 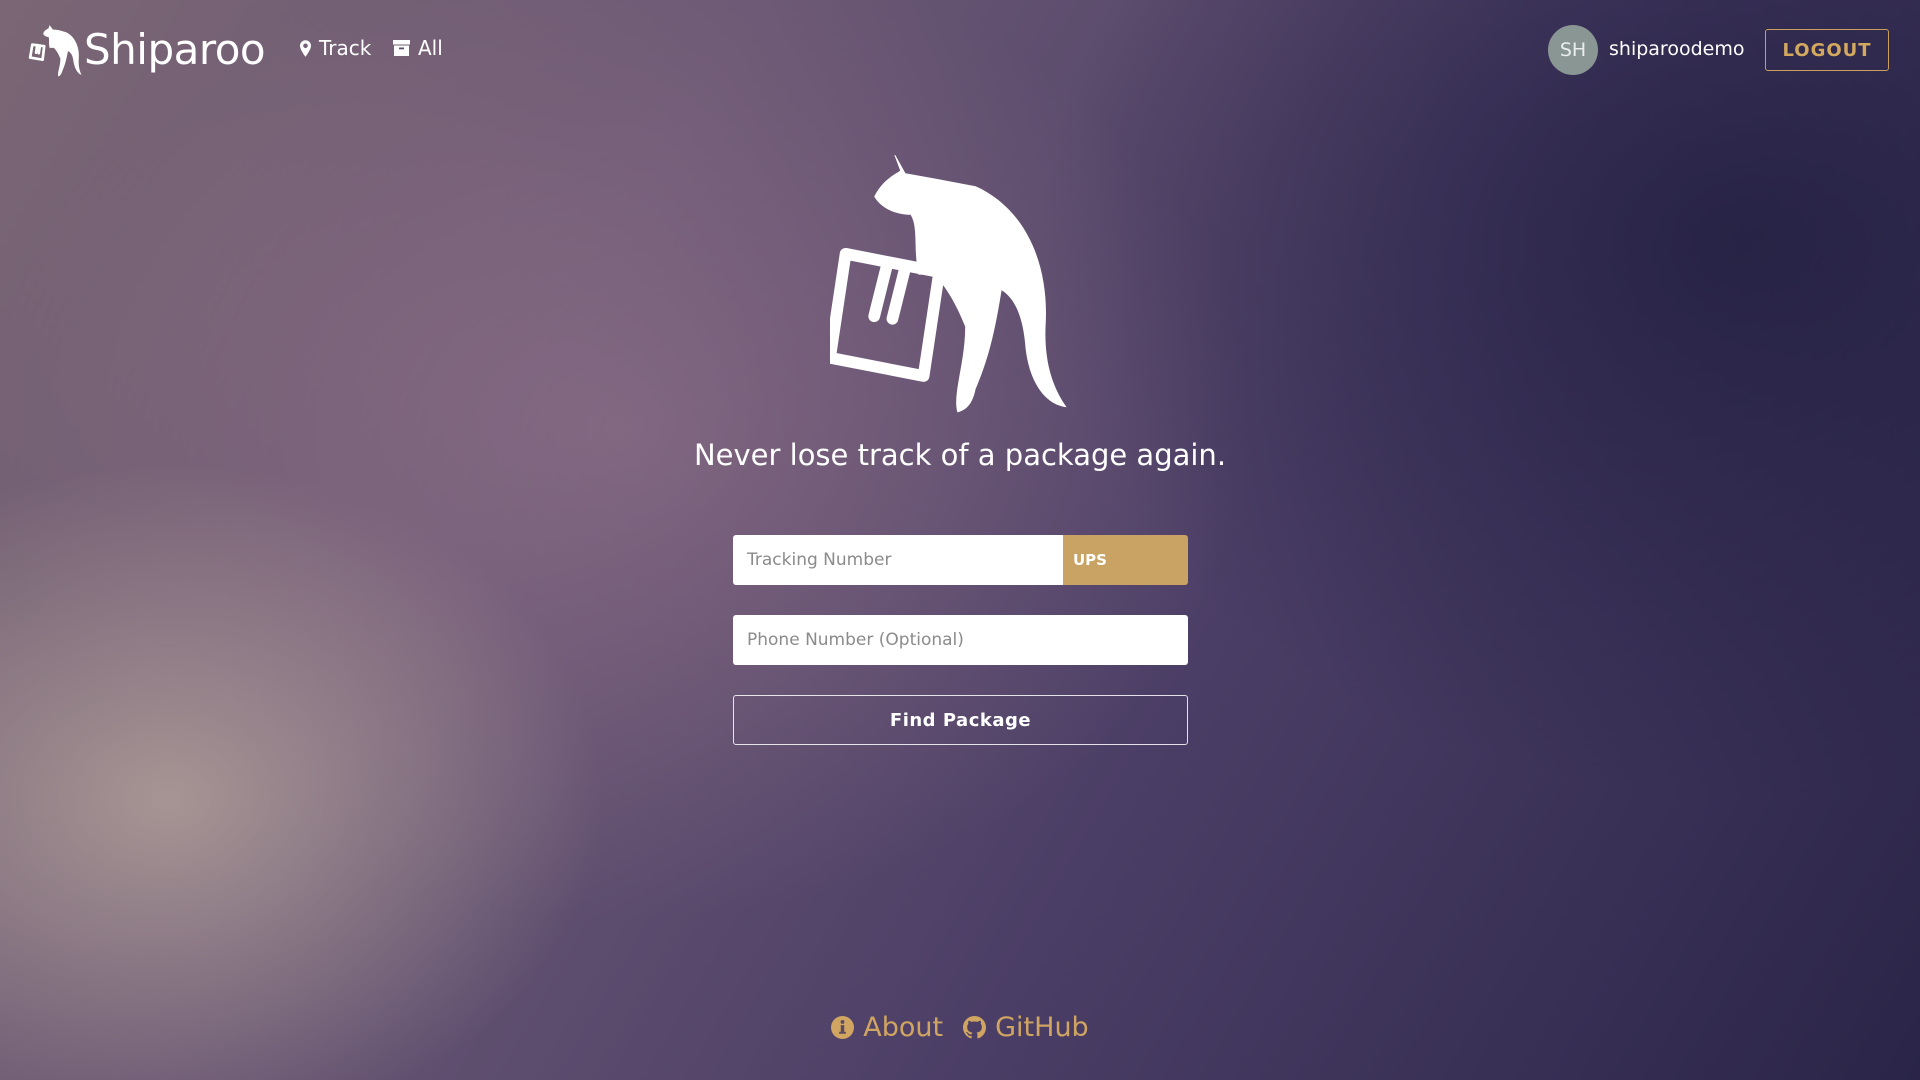 I want to click on phone-number-input, so click(x=960, y=640).